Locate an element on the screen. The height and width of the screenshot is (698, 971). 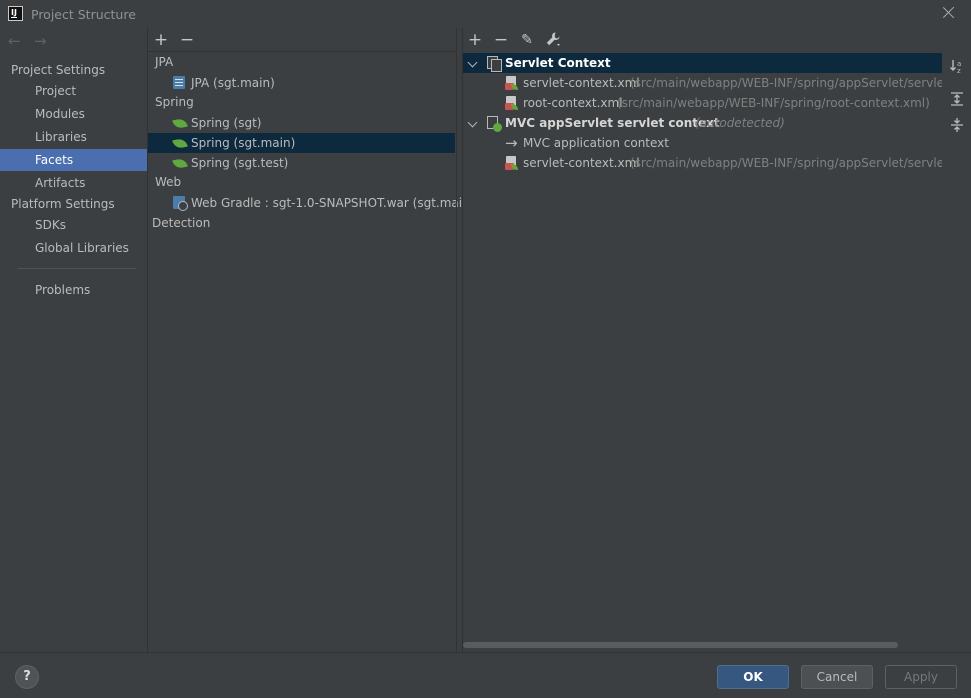
project-settings-header: Project Settings is located at coordinates (58, 70).